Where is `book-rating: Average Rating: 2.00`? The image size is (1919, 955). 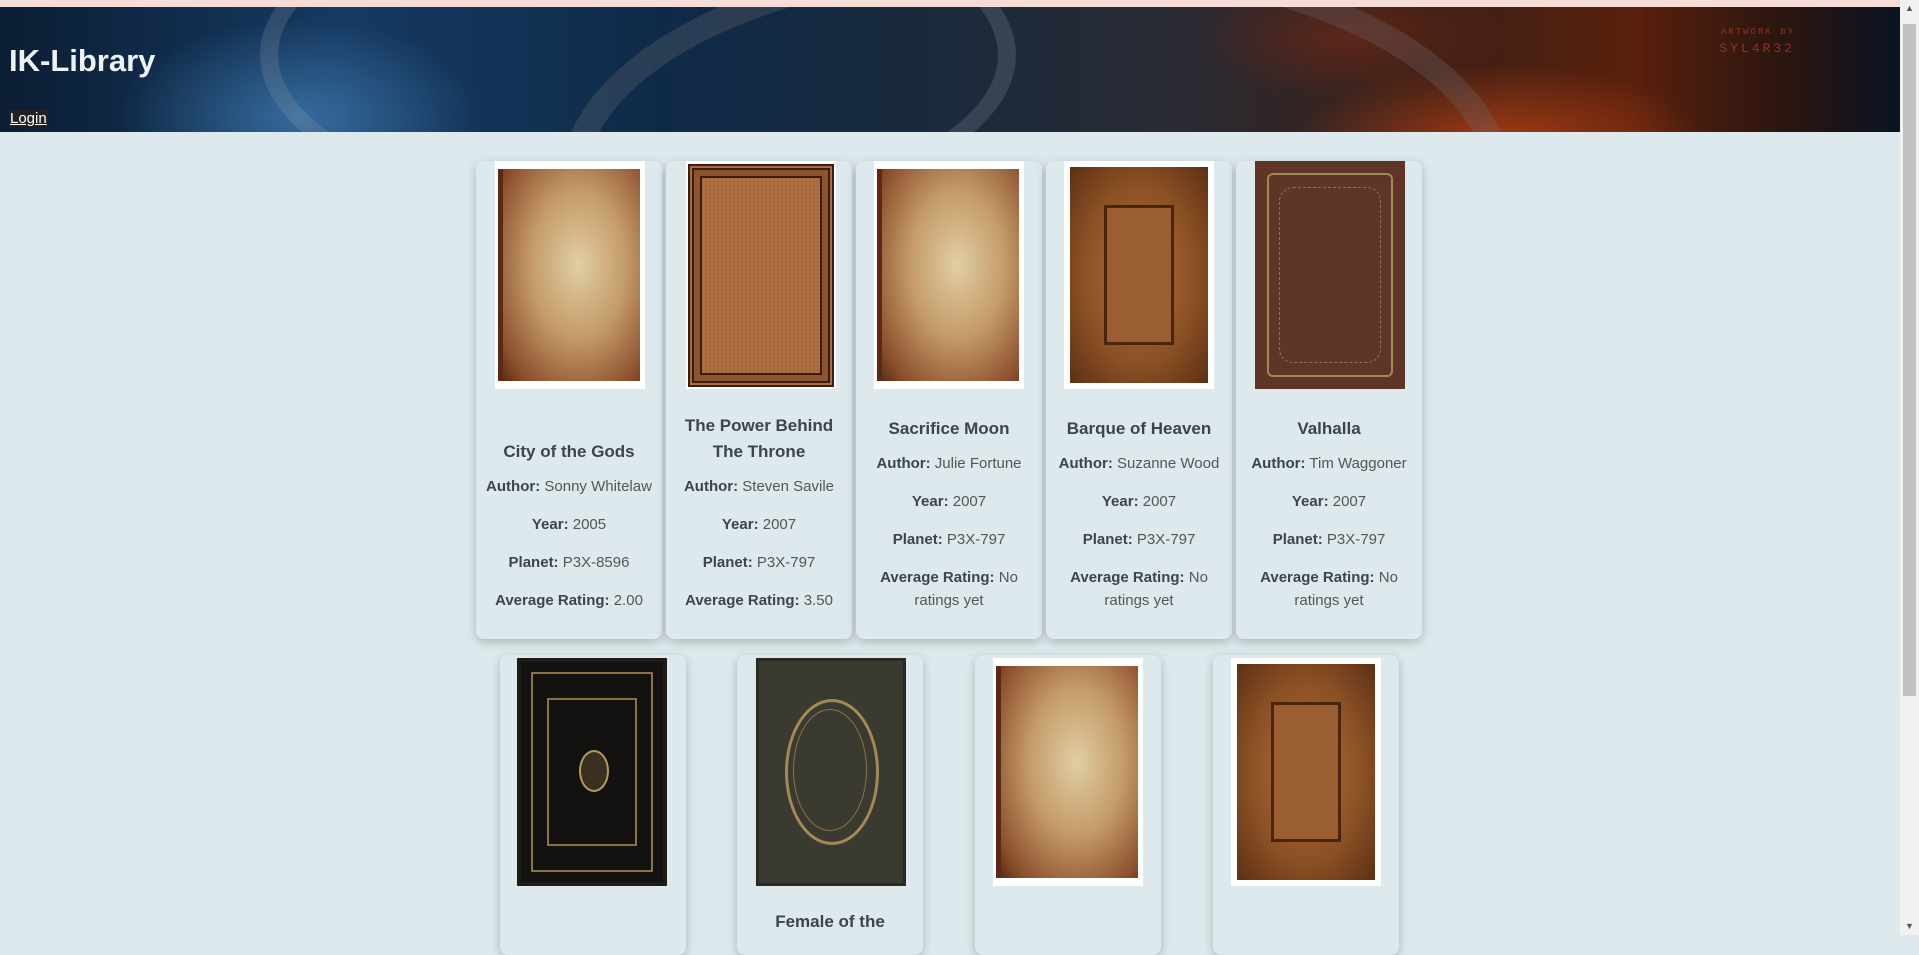
book-rating: Average Rating: 2.00 is located at coordinates (569, 600).